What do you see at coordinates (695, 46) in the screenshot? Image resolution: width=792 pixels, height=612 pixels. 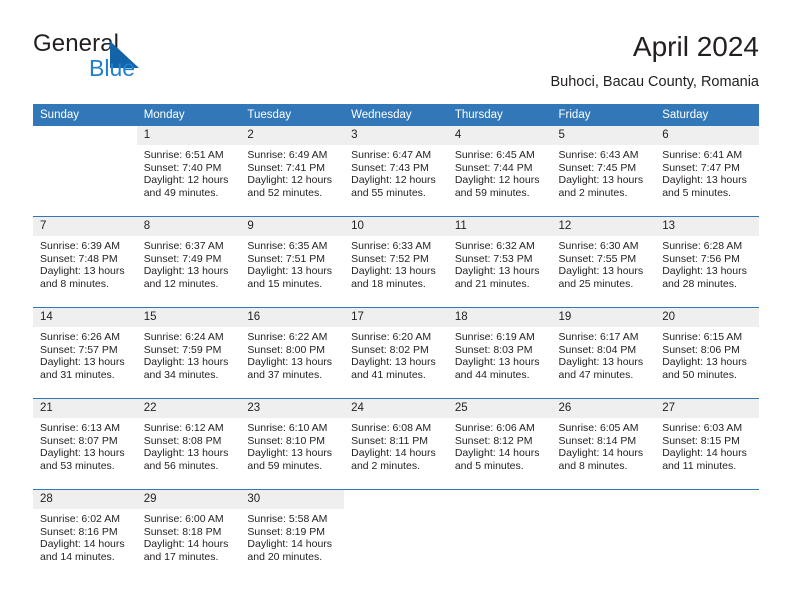 I see `page-title: April 2024` at bounding box center [695, 46].